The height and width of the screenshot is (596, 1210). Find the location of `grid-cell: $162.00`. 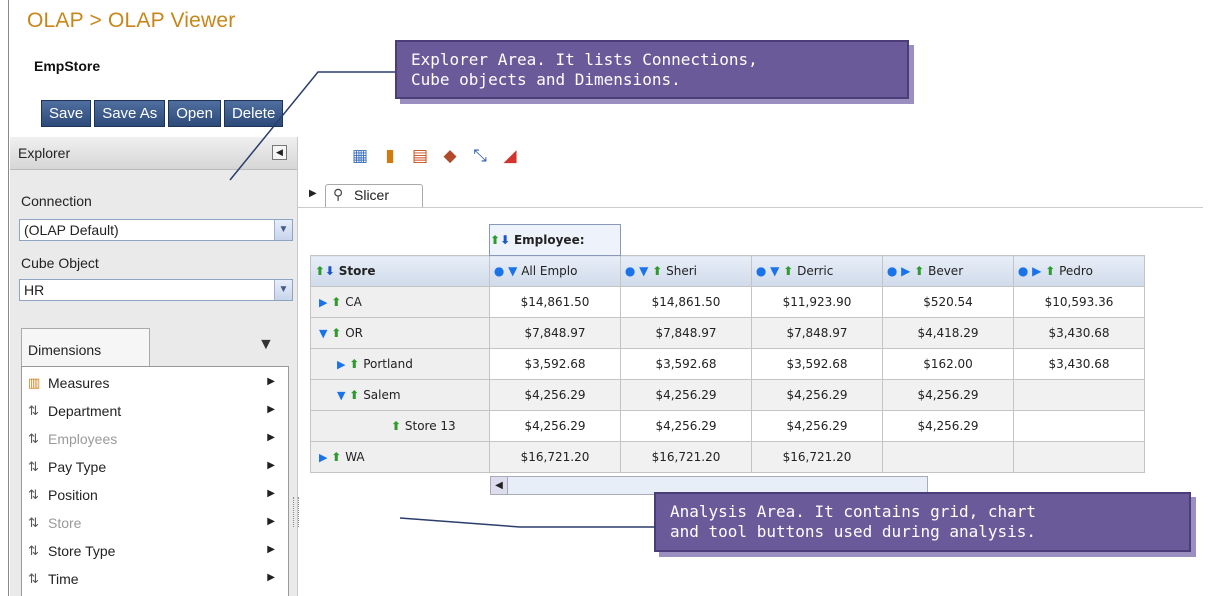

grid-cell: $162.00 is located at coordinates (948, 364).